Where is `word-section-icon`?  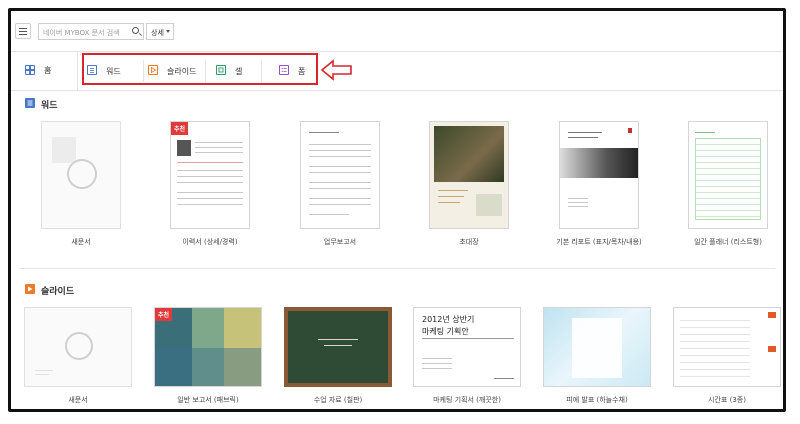
word-section-icon is located at coordinates (30, 103).